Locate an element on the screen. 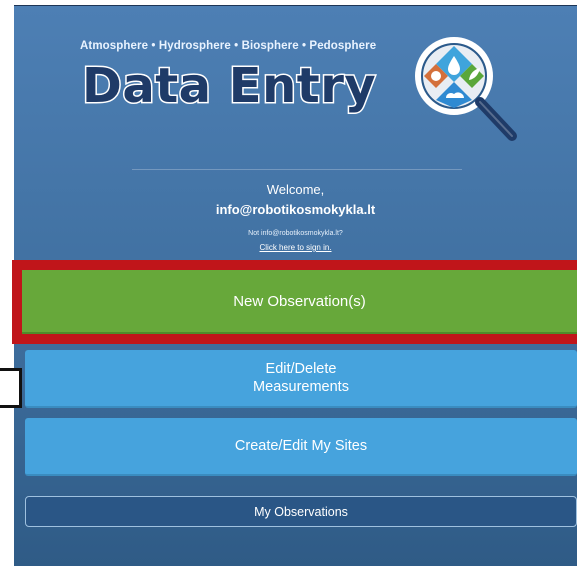 The height and width of the screenshot is (566, 577). edit-delete-label-line1: Edit/Delete is located at coordinates (301, 369).